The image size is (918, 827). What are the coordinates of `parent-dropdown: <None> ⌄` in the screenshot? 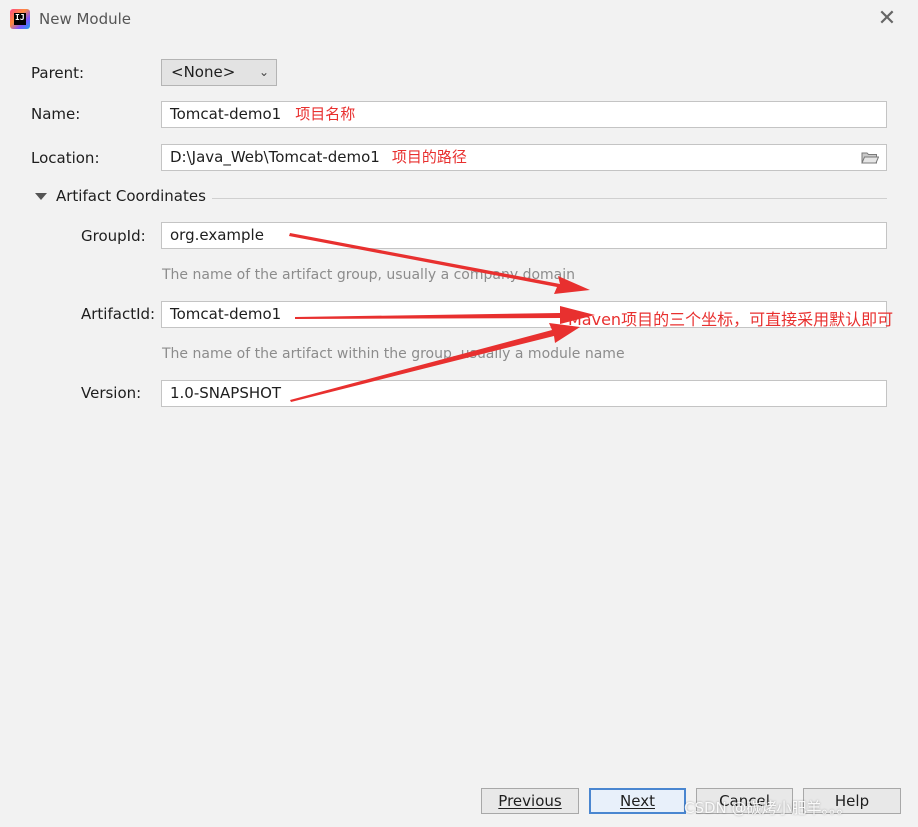 It's located at (219, 72).